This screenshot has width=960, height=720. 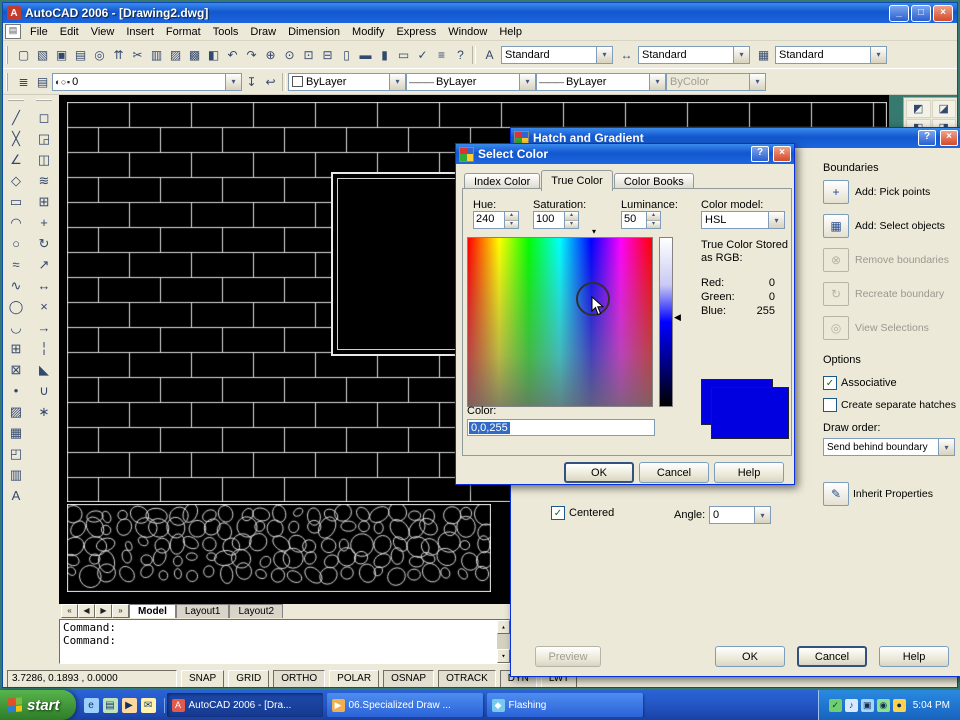 I want to click on angle-combo: 0 ▾, so click(x=740, y=515).